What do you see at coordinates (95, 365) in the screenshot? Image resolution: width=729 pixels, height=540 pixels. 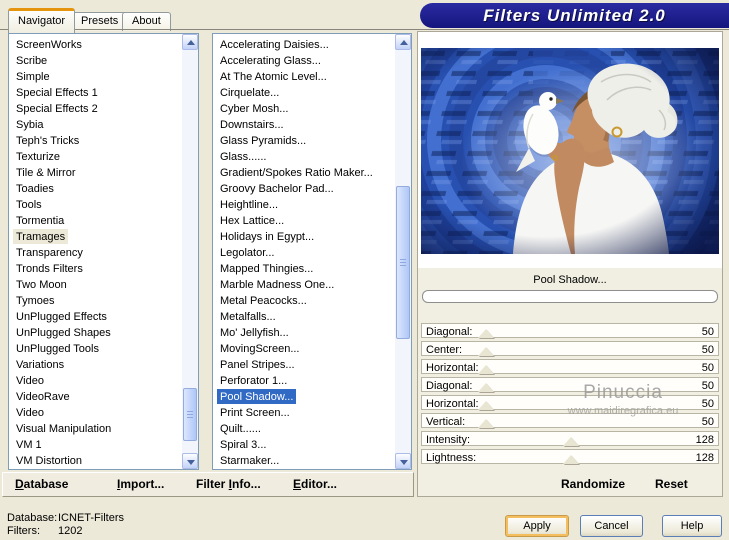 I see `list-item: Variations` at bounding box center [95, 365].